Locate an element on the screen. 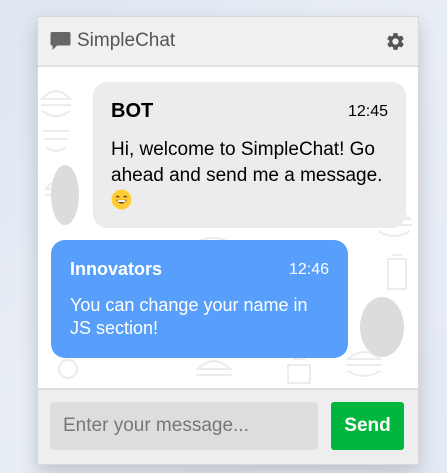  chat-header: SimpleChat is located at coordinates (228, 42).